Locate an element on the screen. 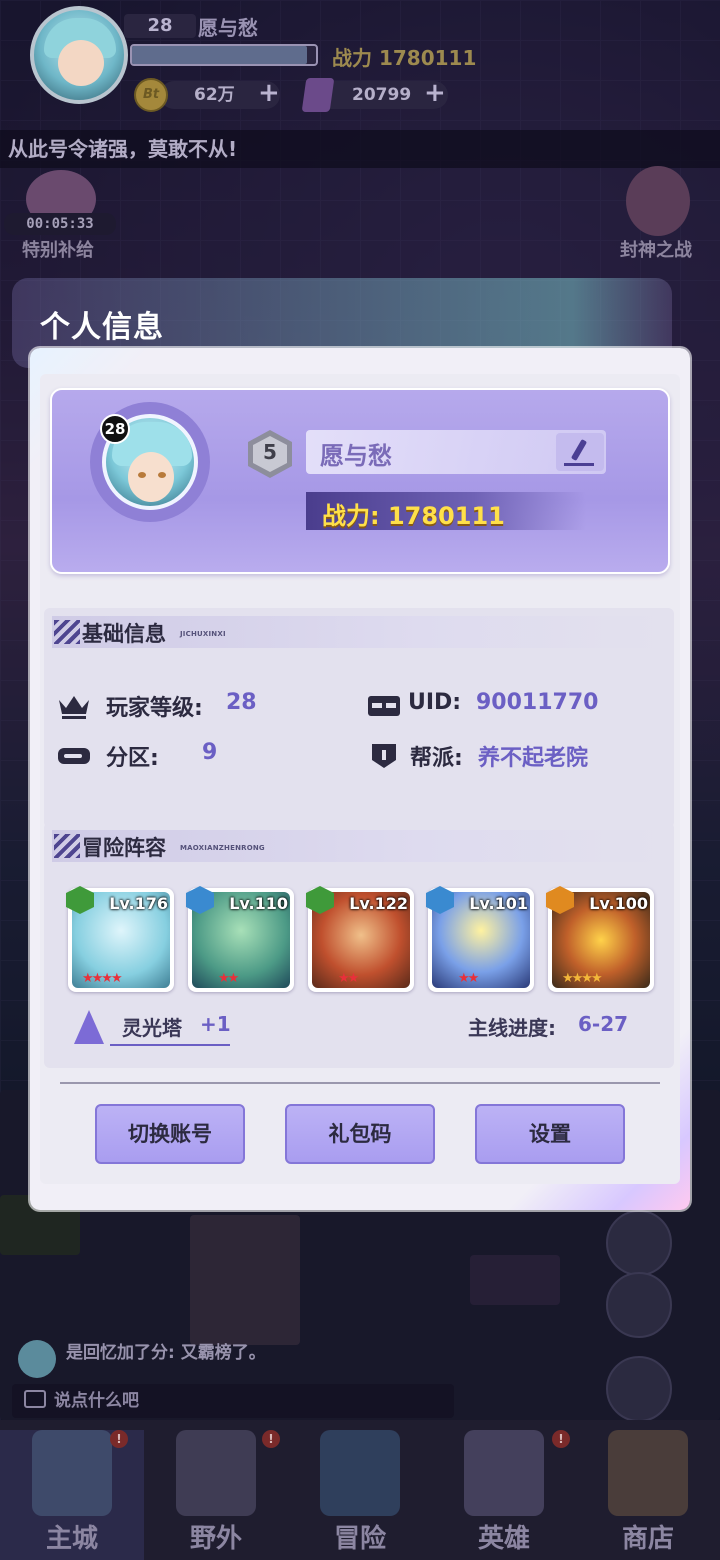 The image size is (720, 1560). nav-label: 商店 is located at coordinates (647, 1539).